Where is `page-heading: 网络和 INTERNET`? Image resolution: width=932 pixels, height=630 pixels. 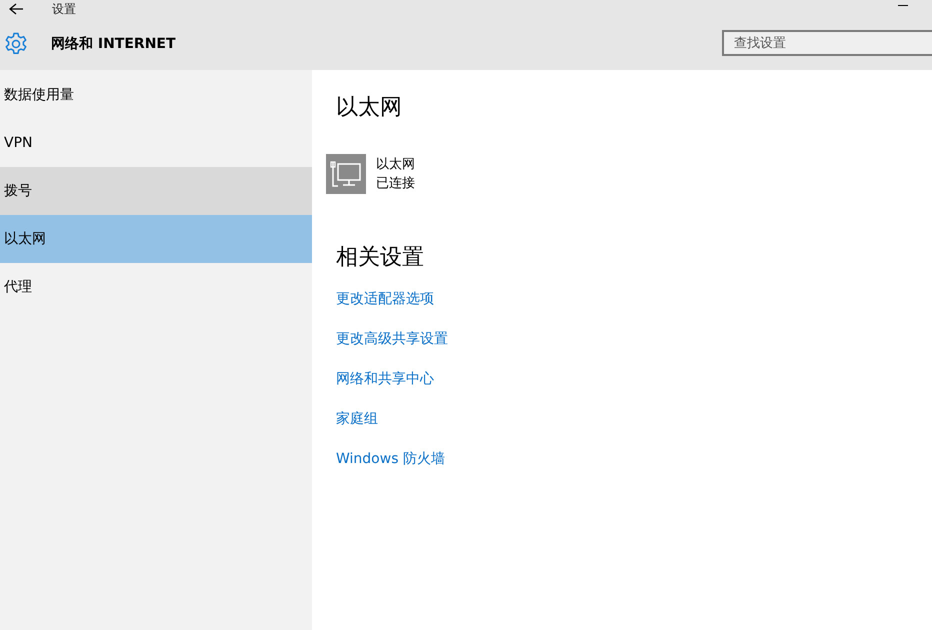
page-heading: 网络和 INTERNET is located at coordinates (114, 44).